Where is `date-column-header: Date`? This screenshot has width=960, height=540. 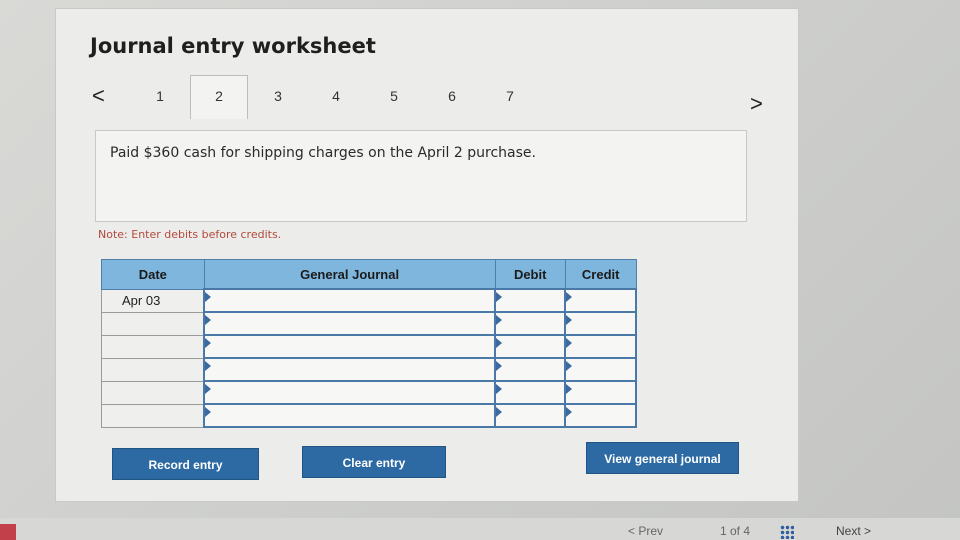
date-column-header: Date is located at coordinates (153, 274).